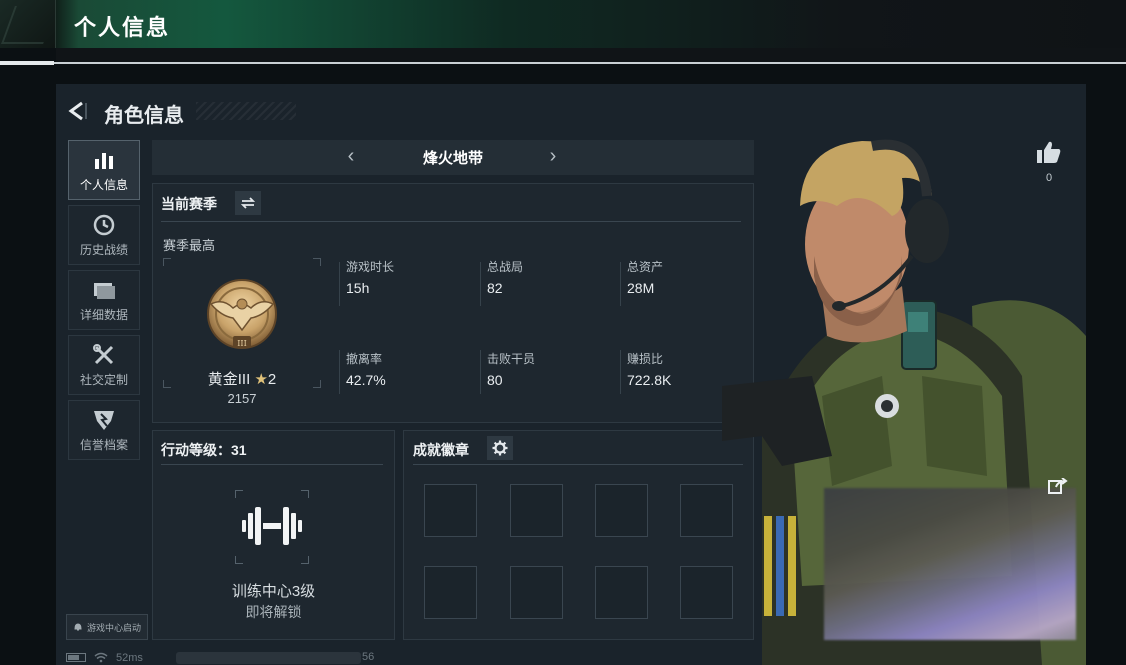  Describe the element at coordinates (511, 359) in the screenshot. I see `stat-label-kills: 击败干员` at that location.